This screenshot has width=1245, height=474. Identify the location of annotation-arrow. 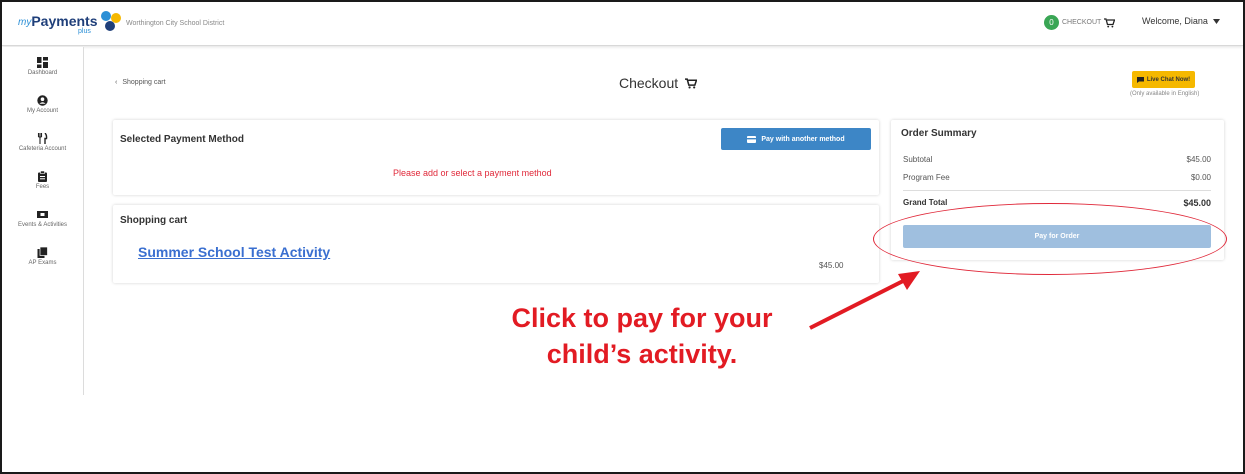
(864, 300).